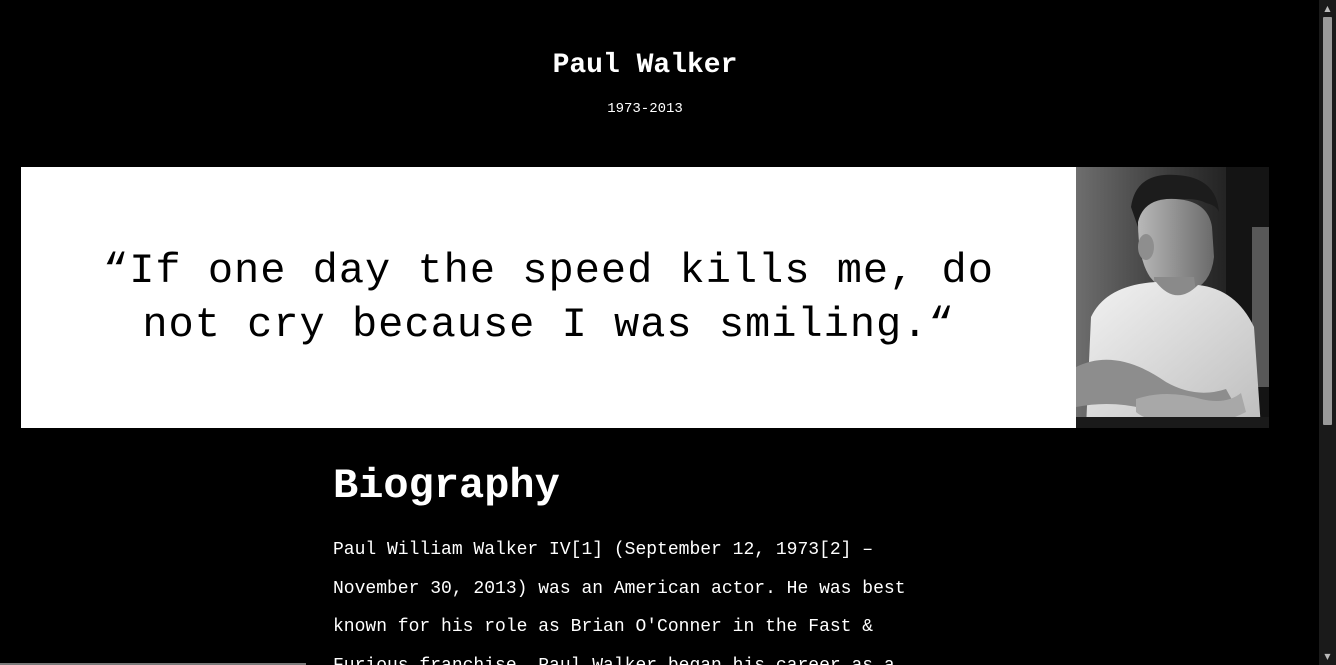  Describe the element at coordinates (645, 65) in the screenshot. I see `page-title: Paul Walker` at that location.